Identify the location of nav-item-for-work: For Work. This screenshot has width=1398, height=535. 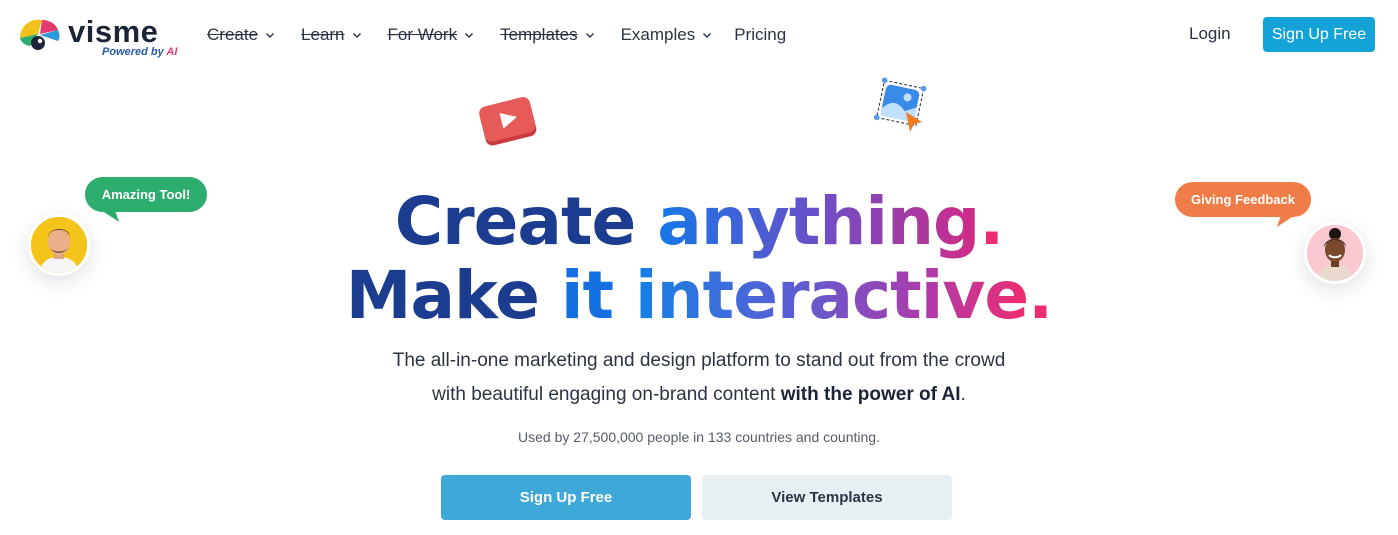
(431, 35).